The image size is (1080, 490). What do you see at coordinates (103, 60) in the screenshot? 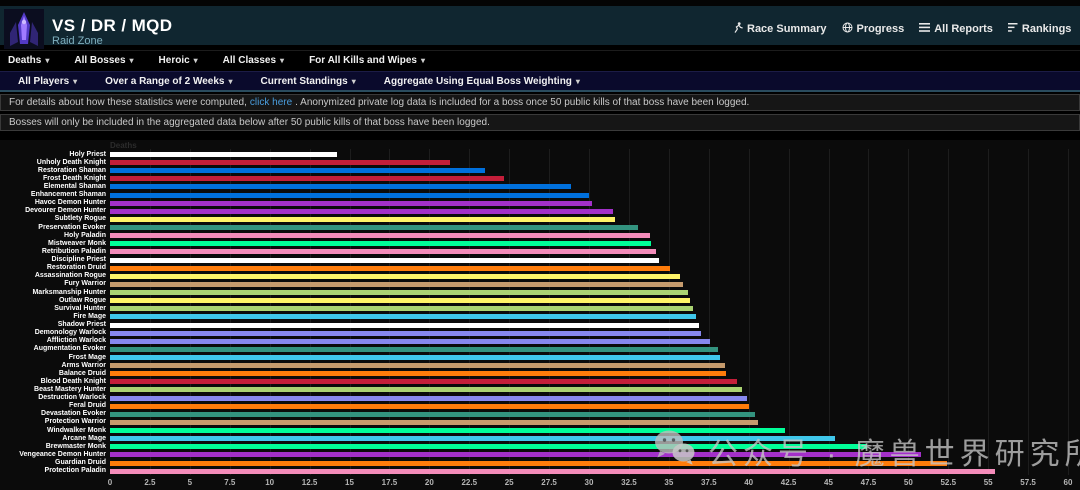
I see `filter-all-bosses: All Bosses ▾` at bounding box center [103, 60].